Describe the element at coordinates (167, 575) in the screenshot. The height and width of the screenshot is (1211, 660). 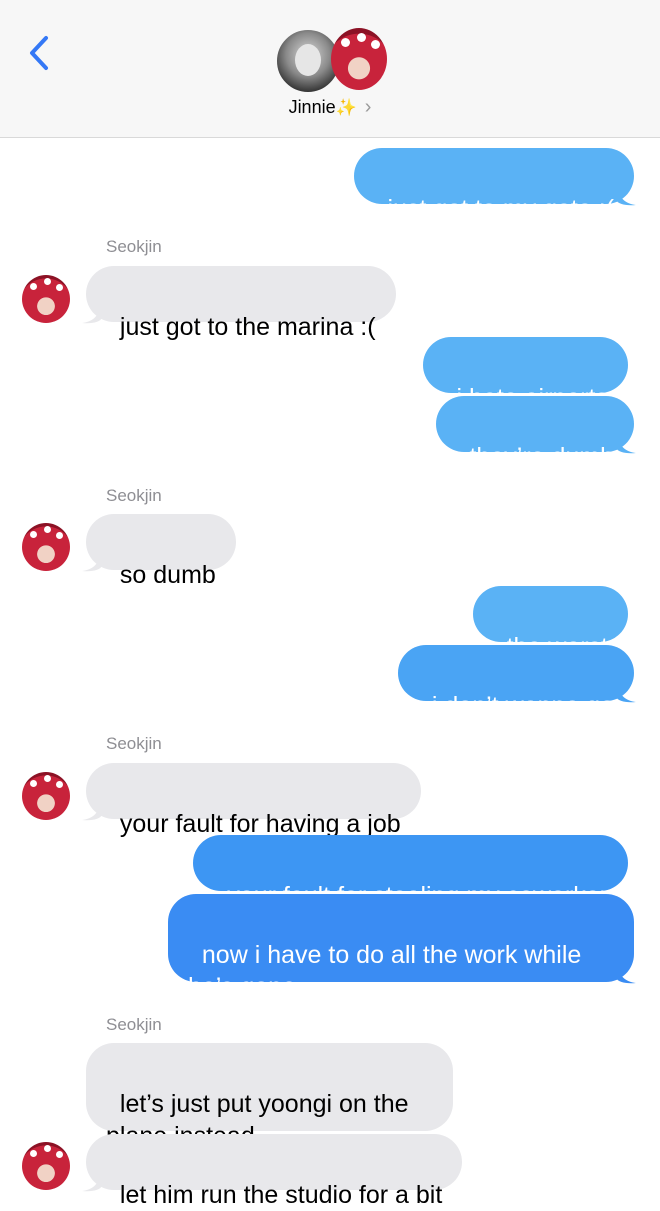
I see `message-text: so dumb` at that location.